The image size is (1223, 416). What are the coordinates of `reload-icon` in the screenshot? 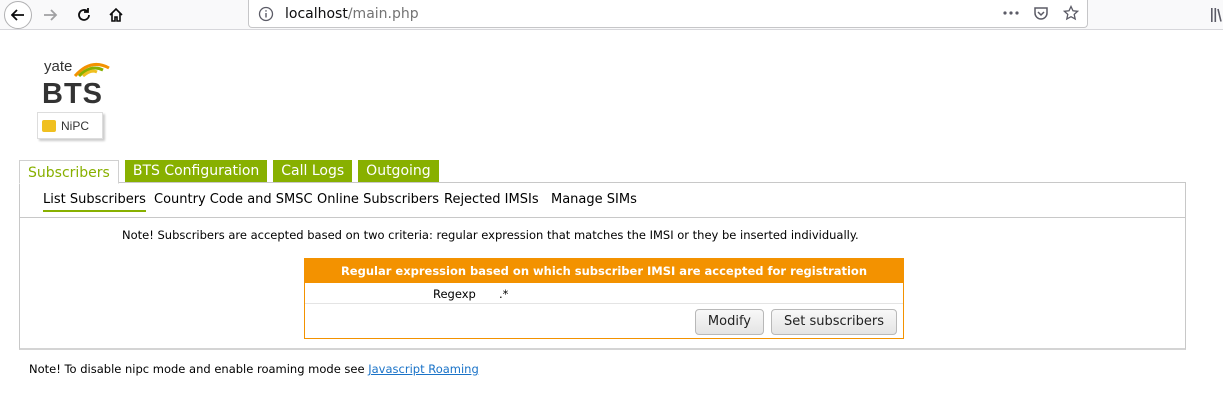 It's located at (84, 15).